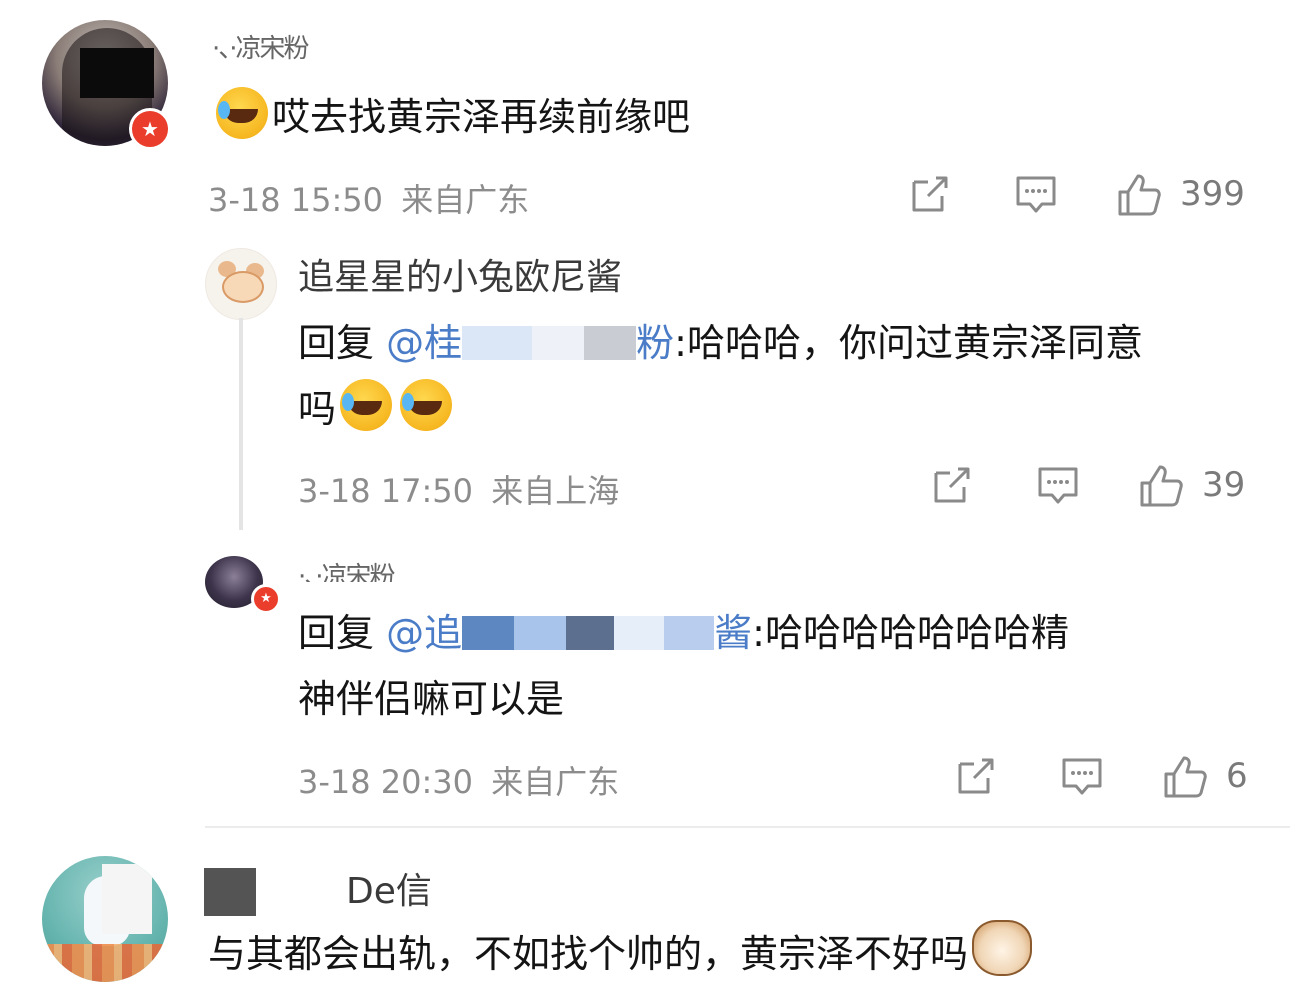 This screenshot has height=1007, width=1290. What do you see at coordinates (910, 633) in the screenshot?
I see `reply-text-body: :哈哈哈哈哈哈哈精` at bounding box center [910, 633].